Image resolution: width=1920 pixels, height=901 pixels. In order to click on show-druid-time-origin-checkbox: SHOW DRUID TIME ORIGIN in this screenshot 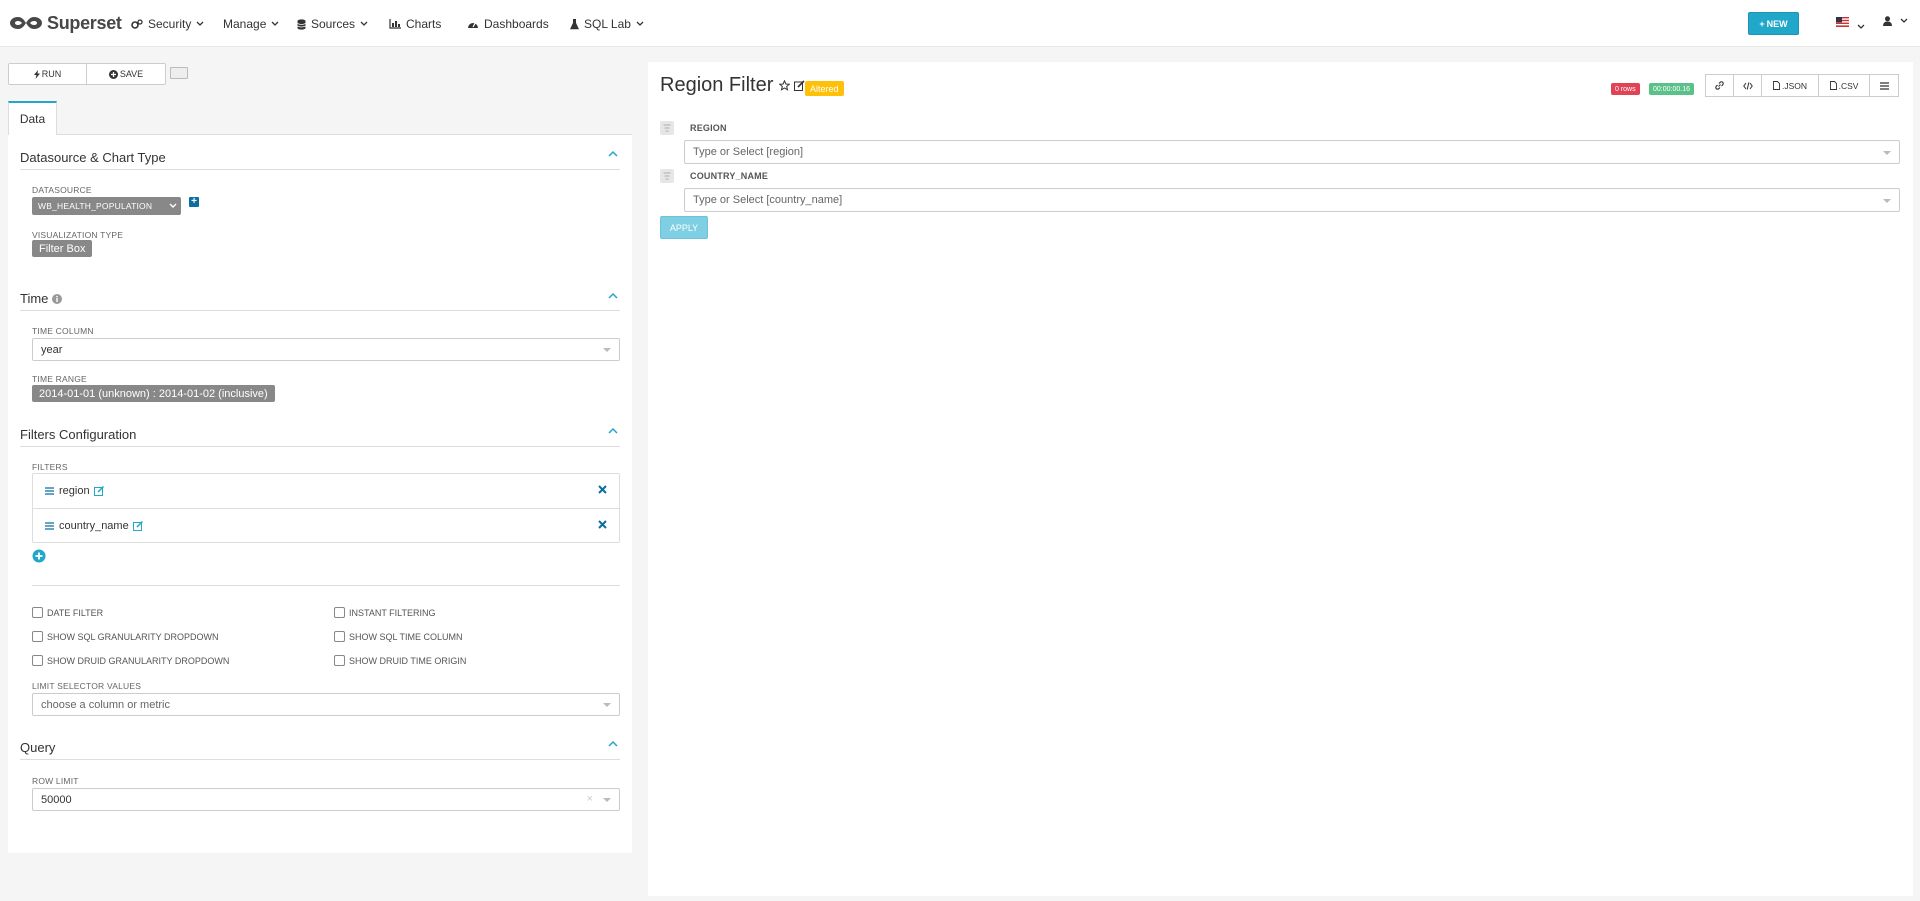, I will do `click(400, 660)`.